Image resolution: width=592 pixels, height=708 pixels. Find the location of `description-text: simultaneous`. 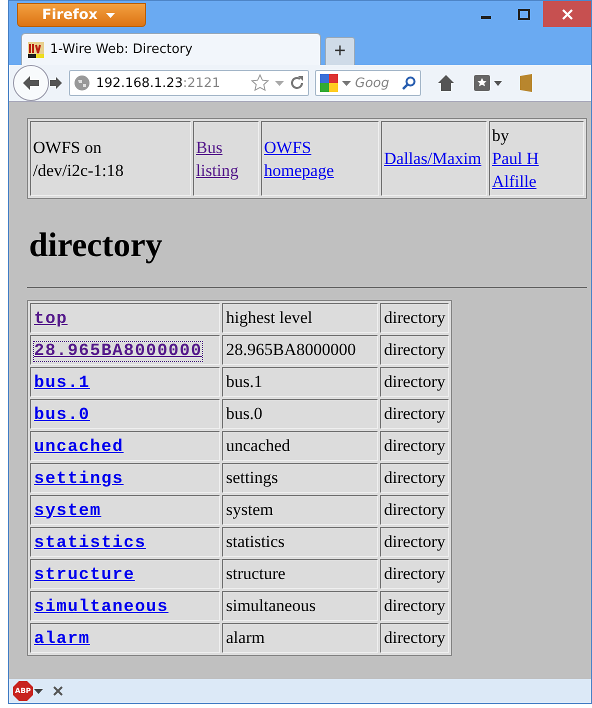

description-text: simultaneous is located at coordinates (271, 605).